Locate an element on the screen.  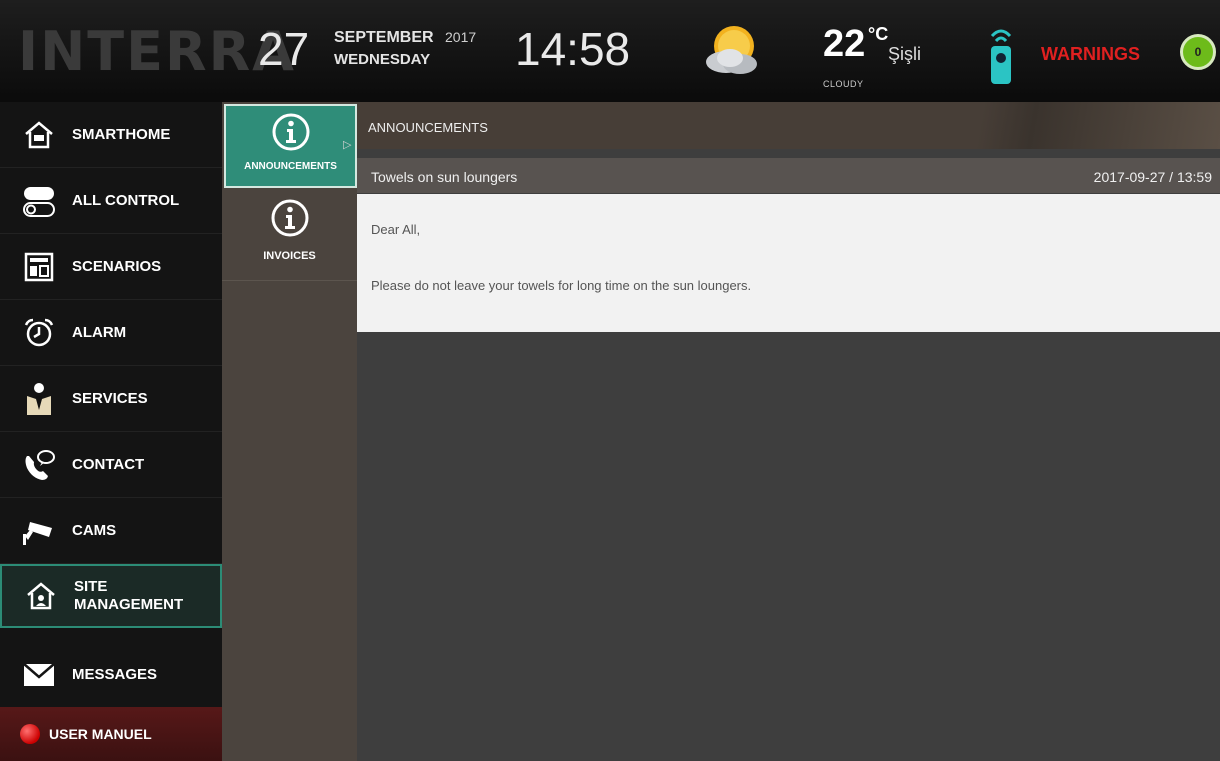
message-subject: Towels on sun loungers is located at coordinates (444, 177).